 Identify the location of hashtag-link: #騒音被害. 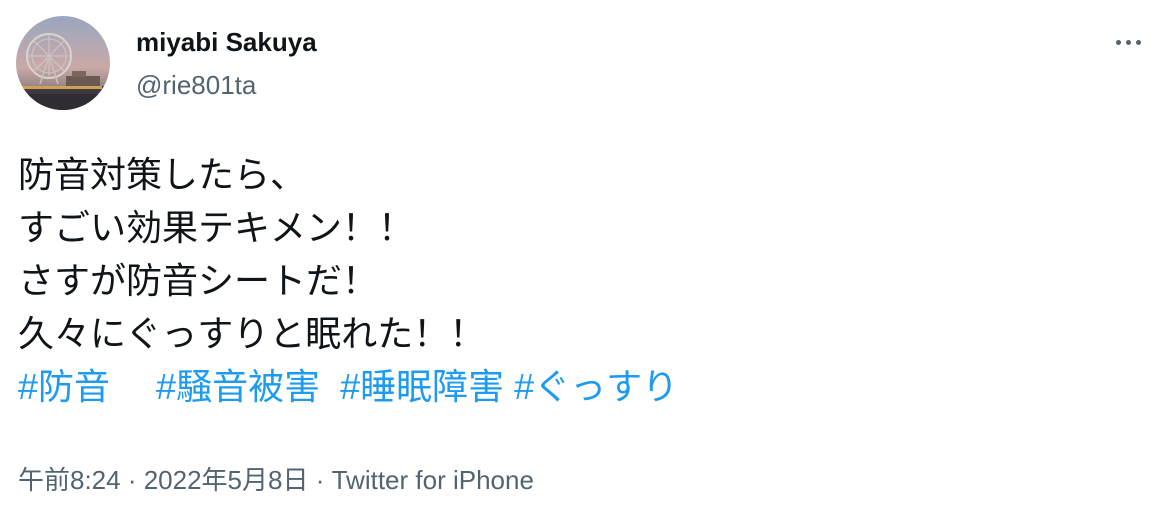
(238, 386).